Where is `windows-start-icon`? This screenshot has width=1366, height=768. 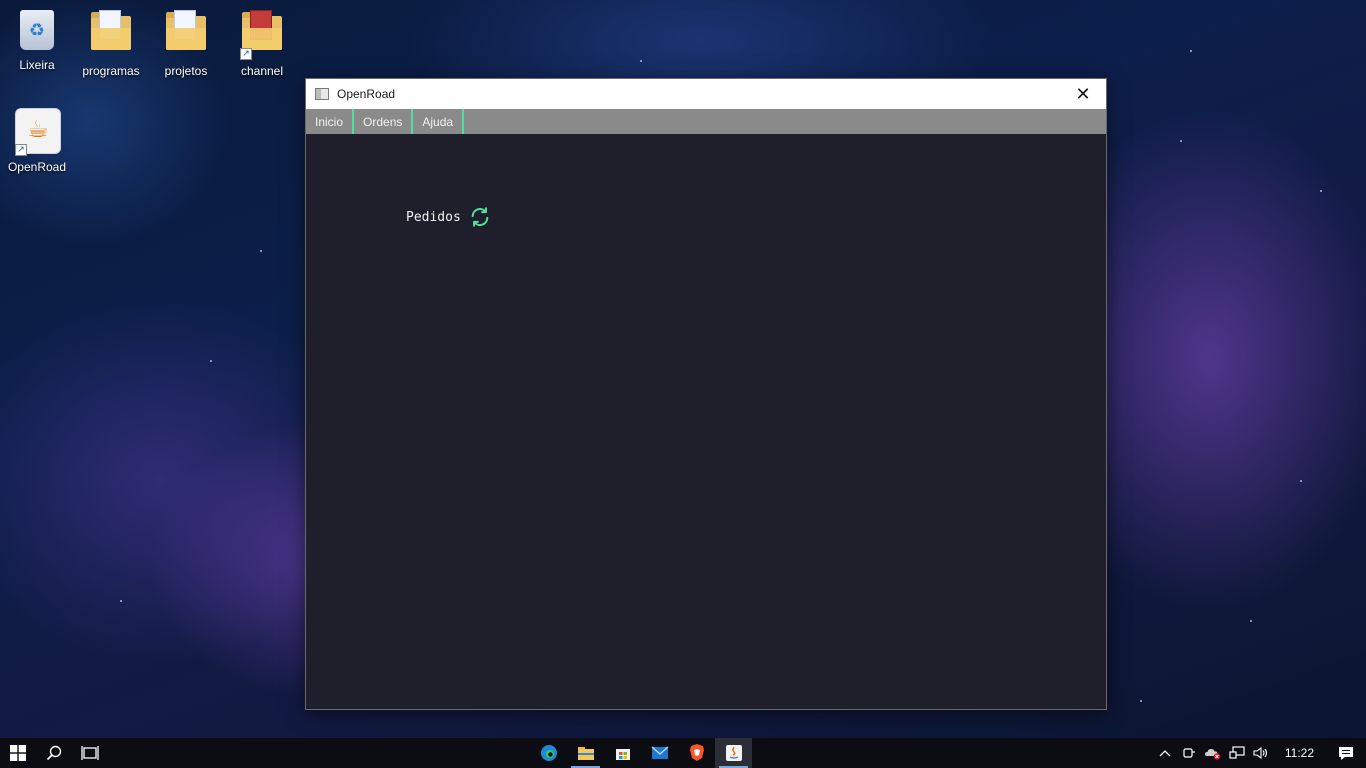
windows-start-icon is located at coordinates (18, 753).